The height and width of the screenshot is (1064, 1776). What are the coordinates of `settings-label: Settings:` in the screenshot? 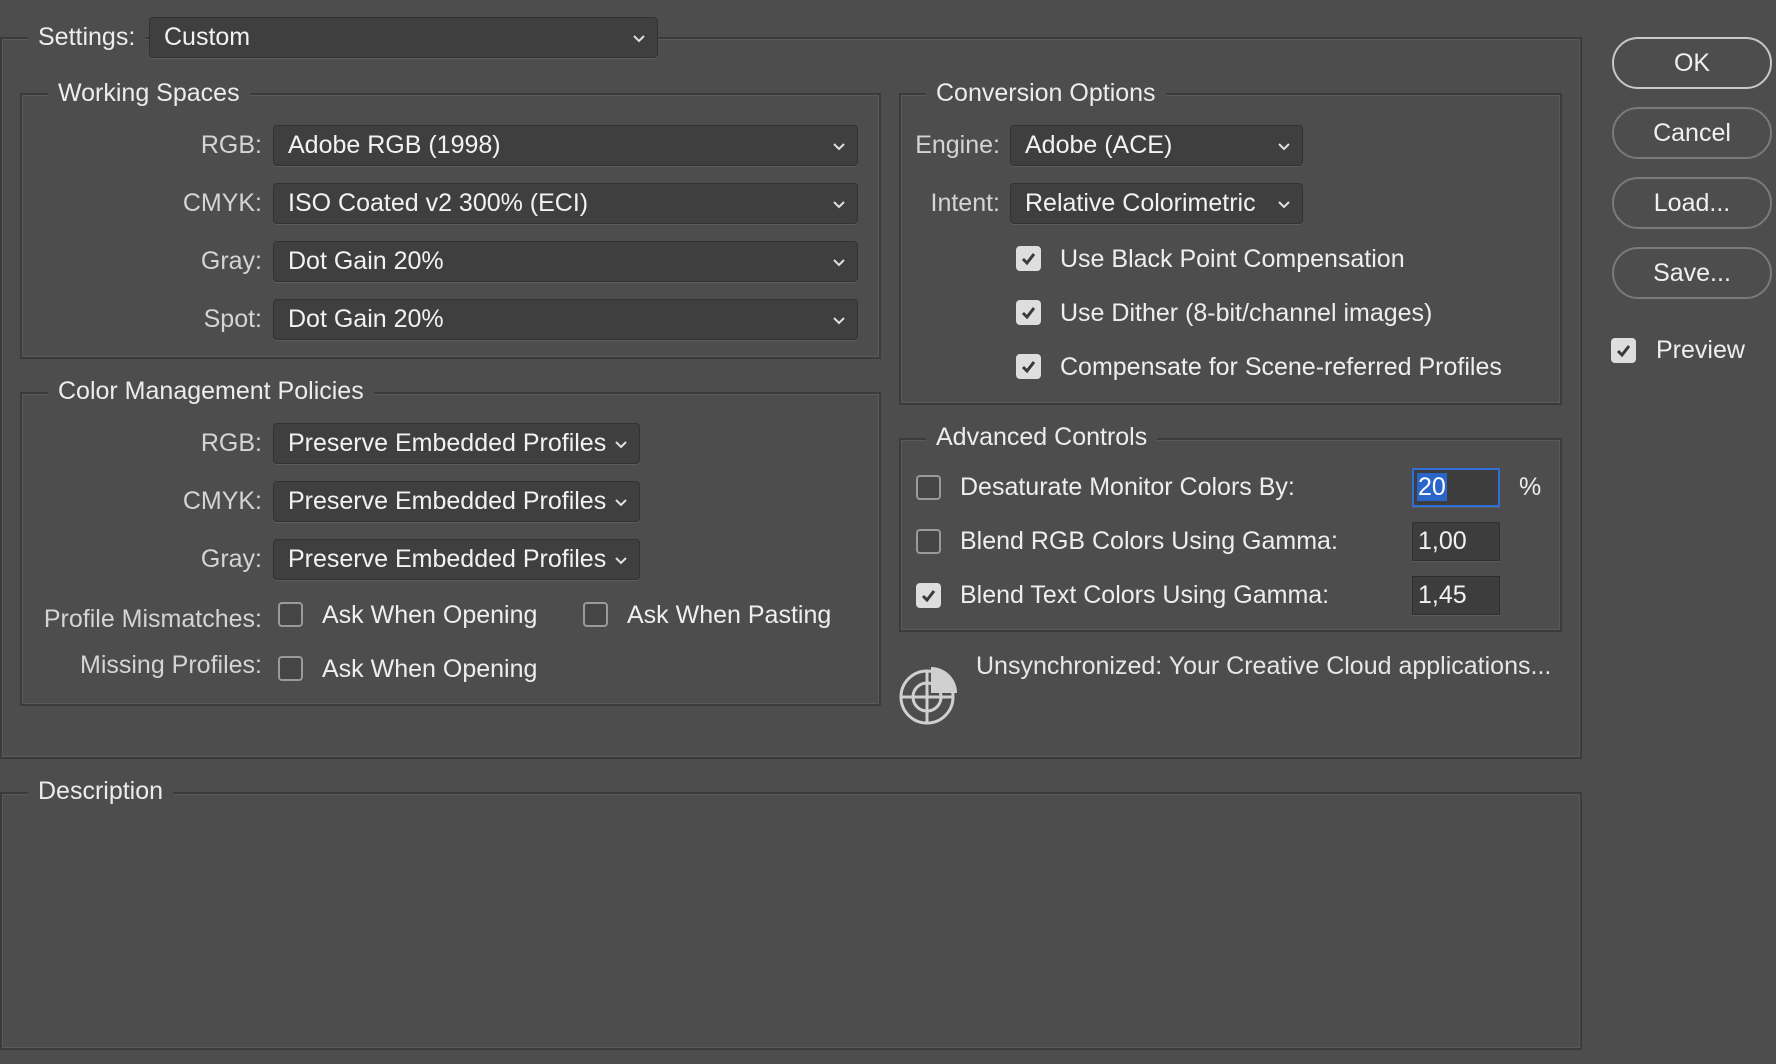 It's located at (87, 37).